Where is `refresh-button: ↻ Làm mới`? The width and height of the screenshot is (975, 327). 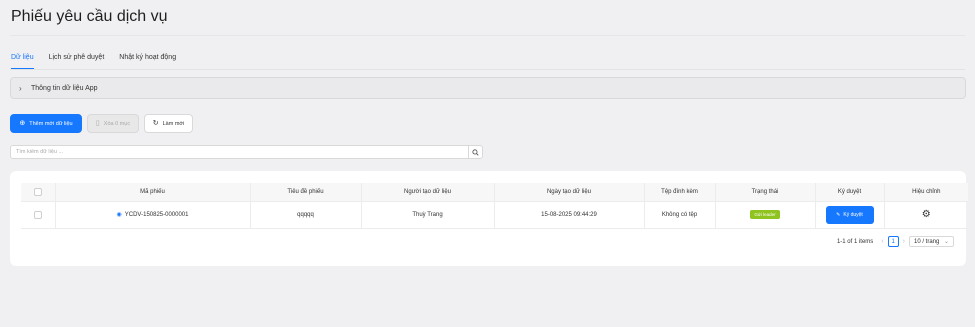
refresh-button: ↻ Làm mới is located at coordinates (168, 123).